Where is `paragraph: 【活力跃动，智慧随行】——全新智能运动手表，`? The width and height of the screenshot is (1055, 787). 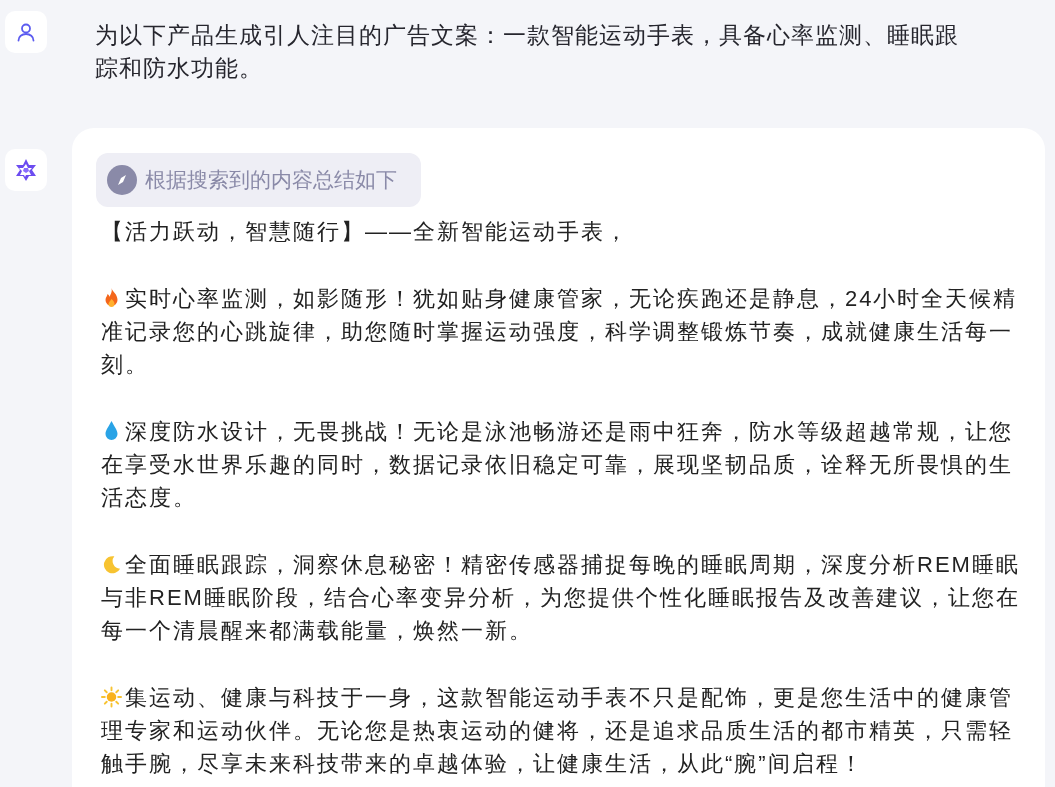 paragraph: 【活力跃动，智慧随行】——全新智能运动手表， is located at coordinates (365, 232).